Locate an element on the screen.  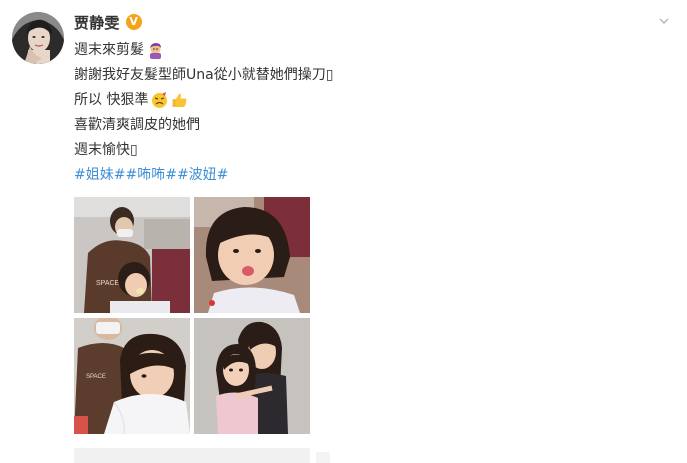
text-line-2-text: 謝謝我好友髮型師Una從小就替她們操刀▯ is located at coordinates (204, 75).